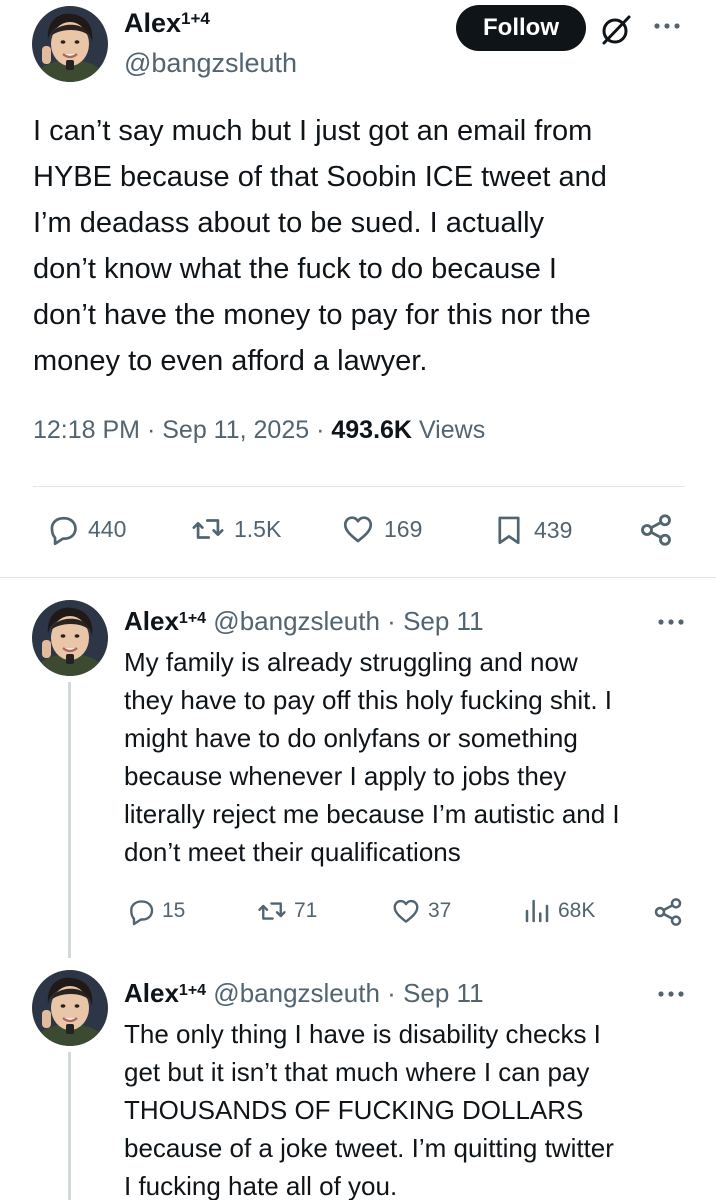 Image resolution: width=716 pixels, height=1200 pixels. I want to click on like-button: 37, so click(420, 911).